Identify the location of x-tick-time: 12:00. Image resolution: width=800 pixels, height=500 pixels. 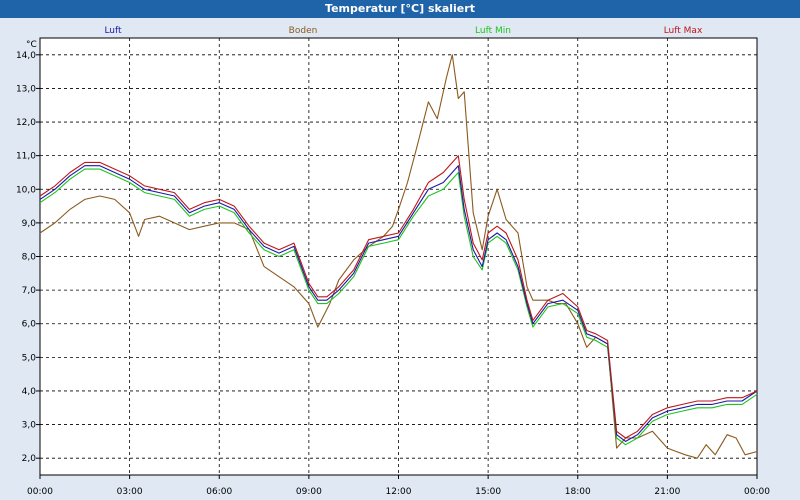
(399, 492).